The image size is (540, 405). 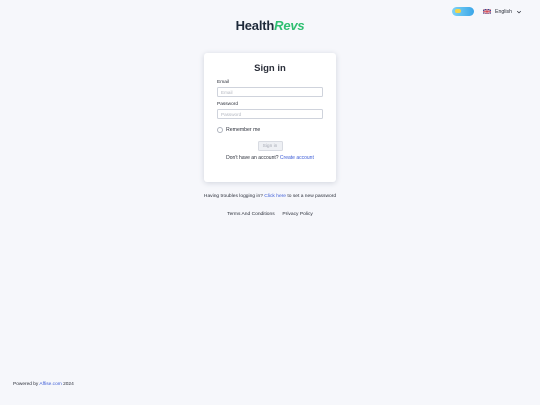 I want to click on remember-me-row: Remember me, so click(x=270, y=130).